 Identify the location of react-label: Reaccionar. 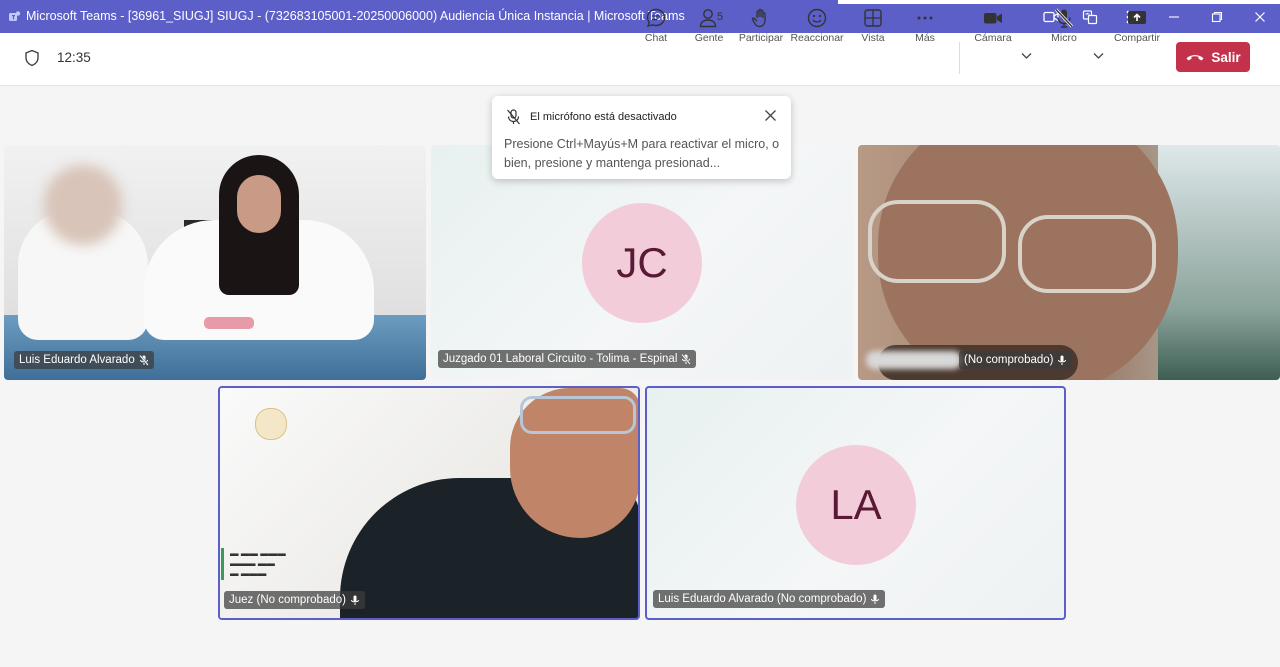
(817, 38).